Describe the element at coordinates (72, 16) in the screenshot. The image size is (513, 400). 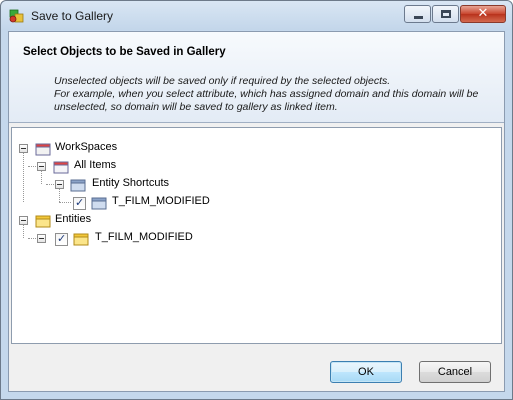
I see `window-title: Save to Gallery` at that location.